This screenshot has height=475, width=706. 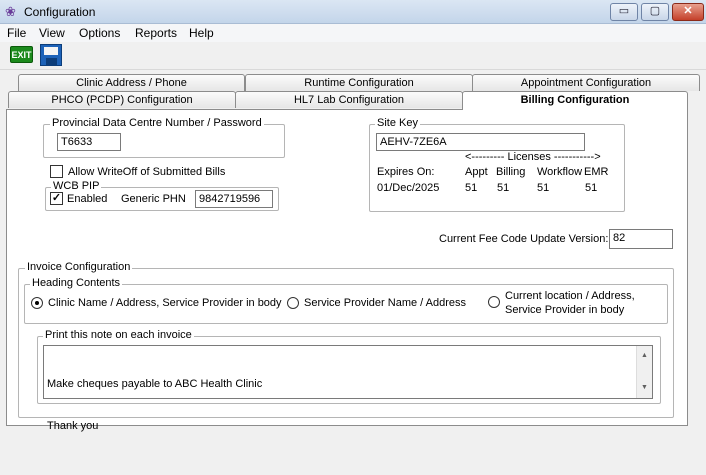 I want to click on radio-current-location, so click(x=494, y=302).